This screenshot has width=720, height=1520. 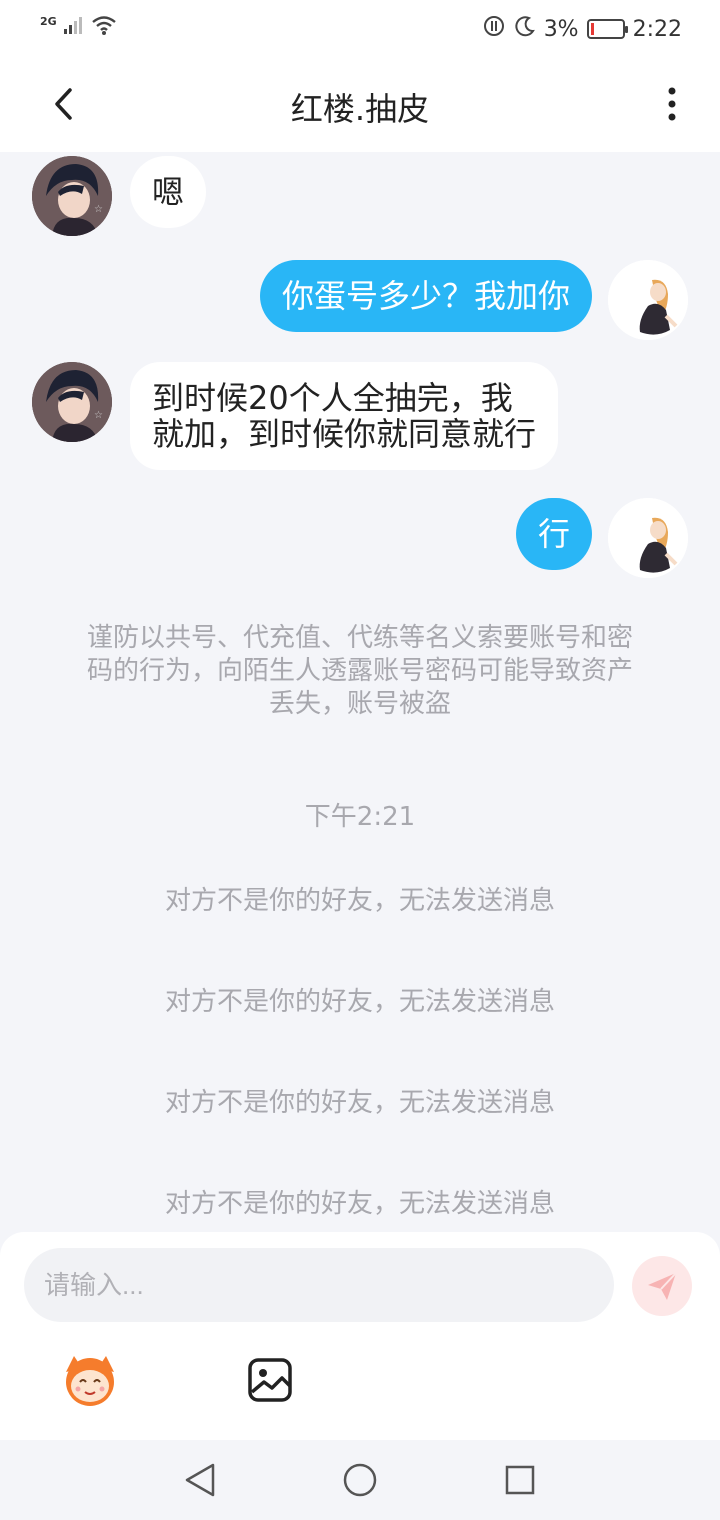 I want to click on network-type: 2G, so click(x=48, y=21).